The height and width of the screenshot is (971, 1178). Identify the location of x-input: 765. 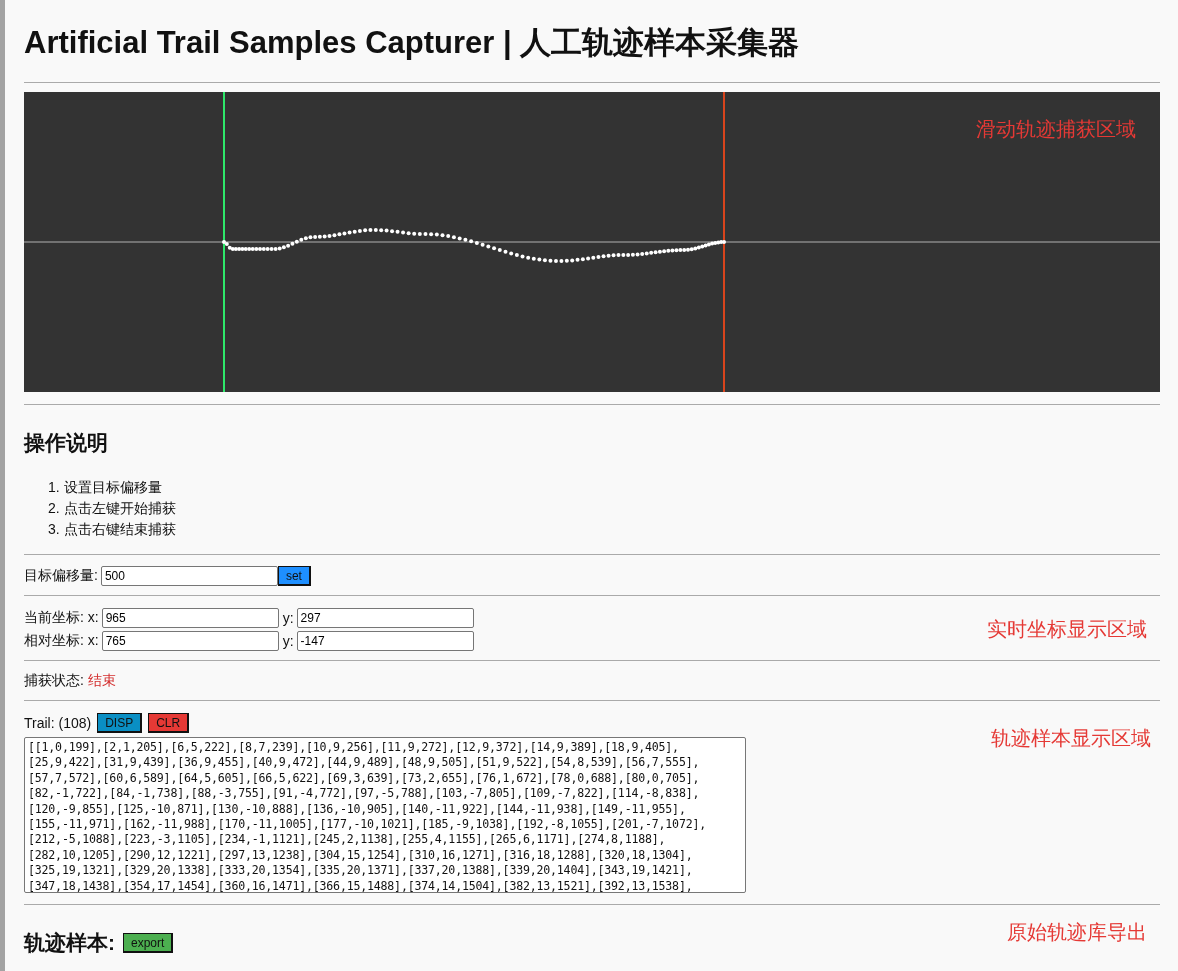
(190, 640).